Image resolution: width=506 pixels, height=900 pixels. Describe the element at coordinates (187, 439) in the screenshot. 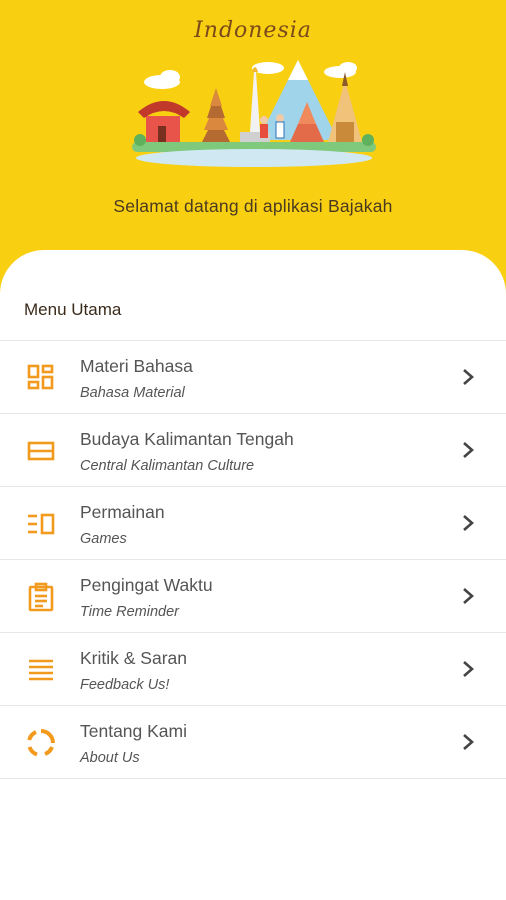

I see `menu-item-title: Budaya Kalimantan Tengah` at that location.